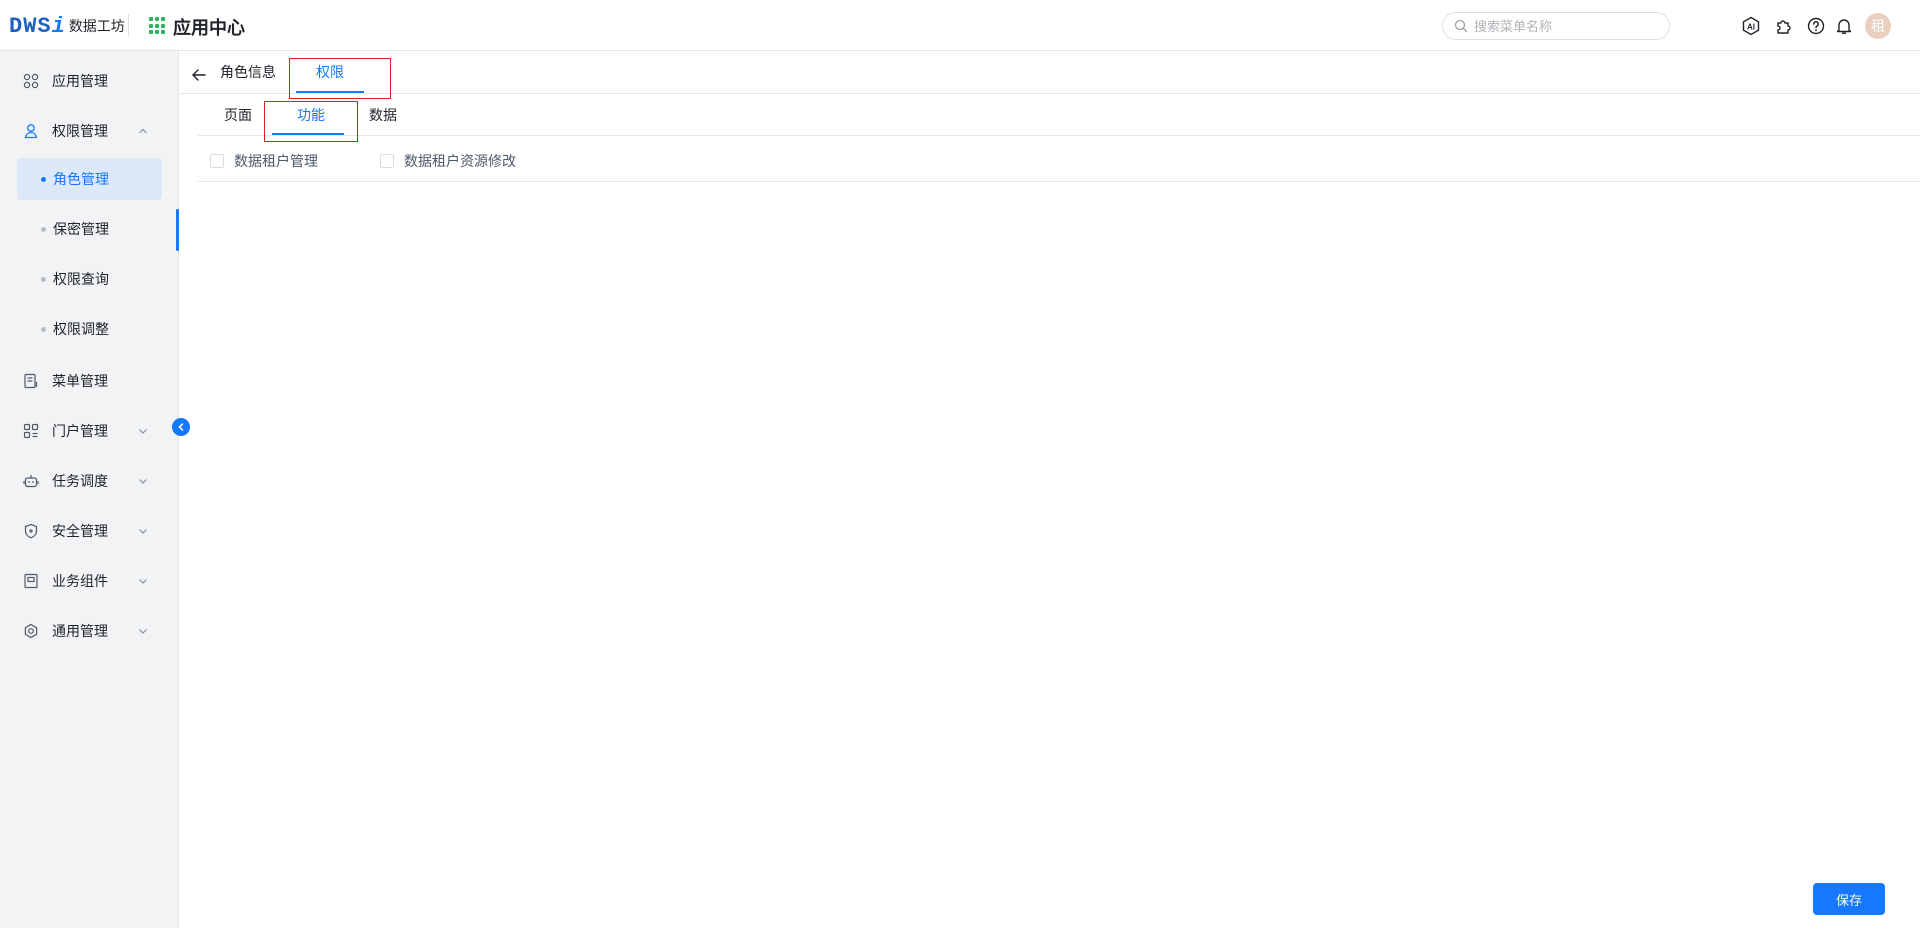  I want to click on sidebar-item-label: 应用管理, so click(80, 81).